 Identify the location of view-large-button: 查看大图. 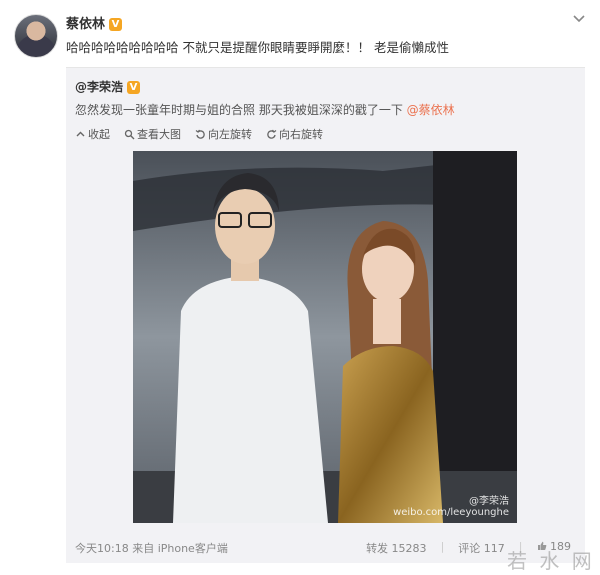
(152, 134).